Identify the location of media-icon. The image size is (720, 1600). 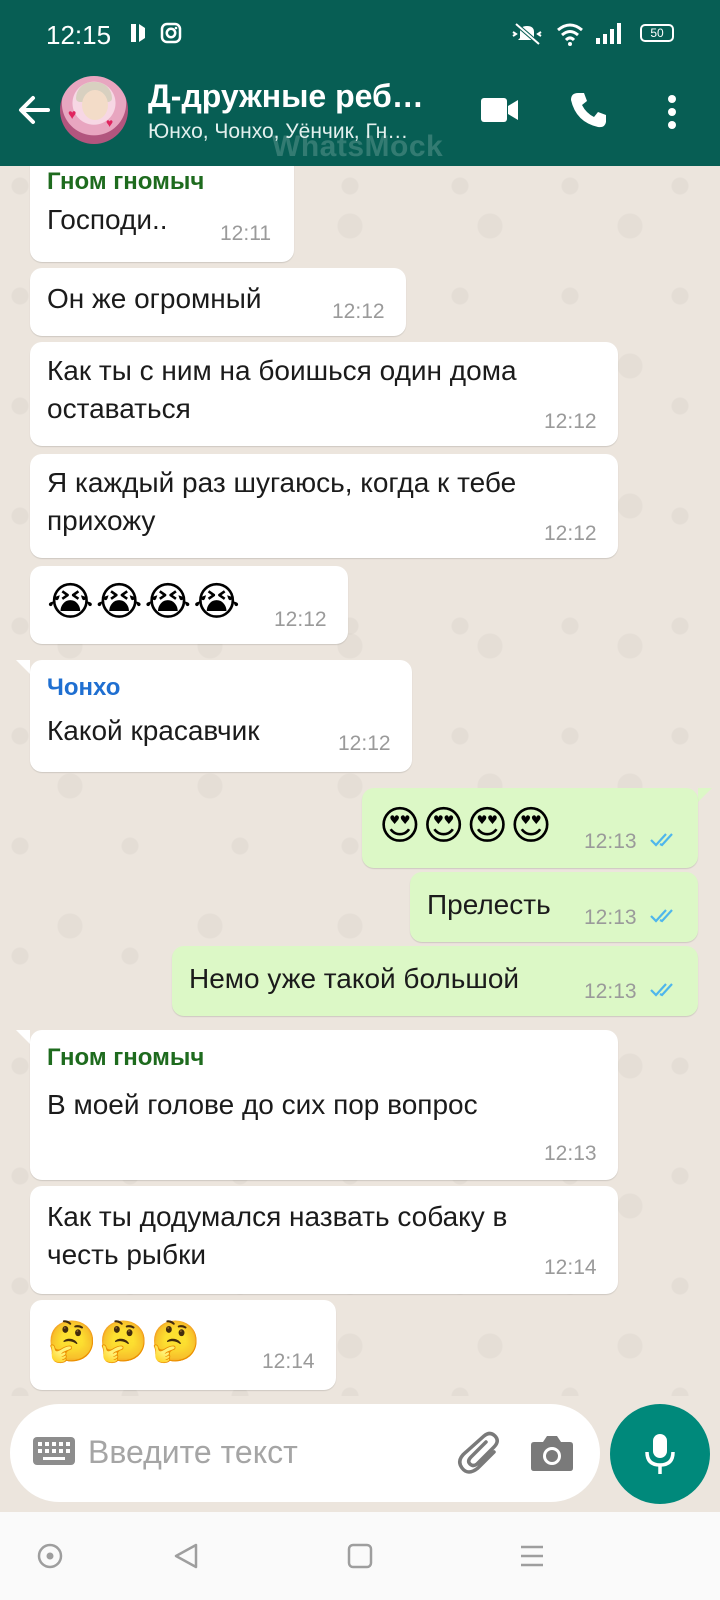
(138, 33).